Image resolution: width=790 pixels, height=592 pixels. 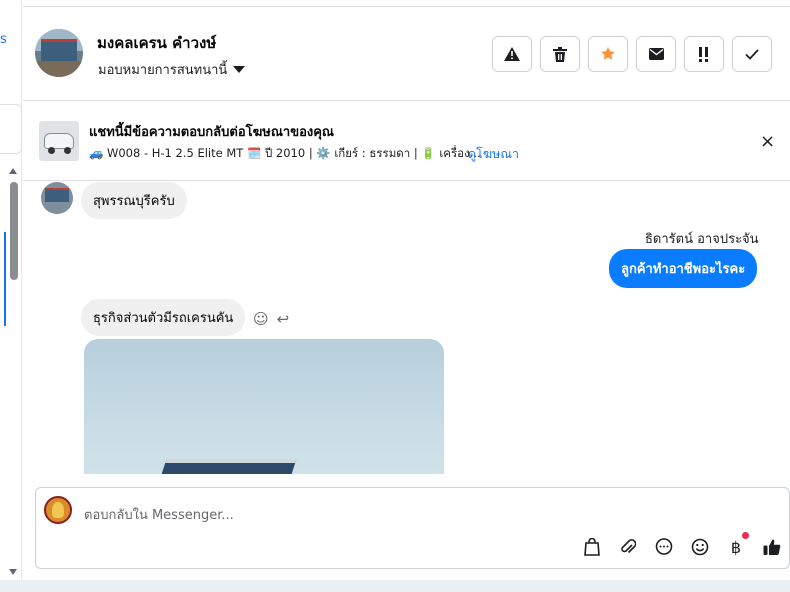 I want to click on warning-icon, so click(x=512, y=54).